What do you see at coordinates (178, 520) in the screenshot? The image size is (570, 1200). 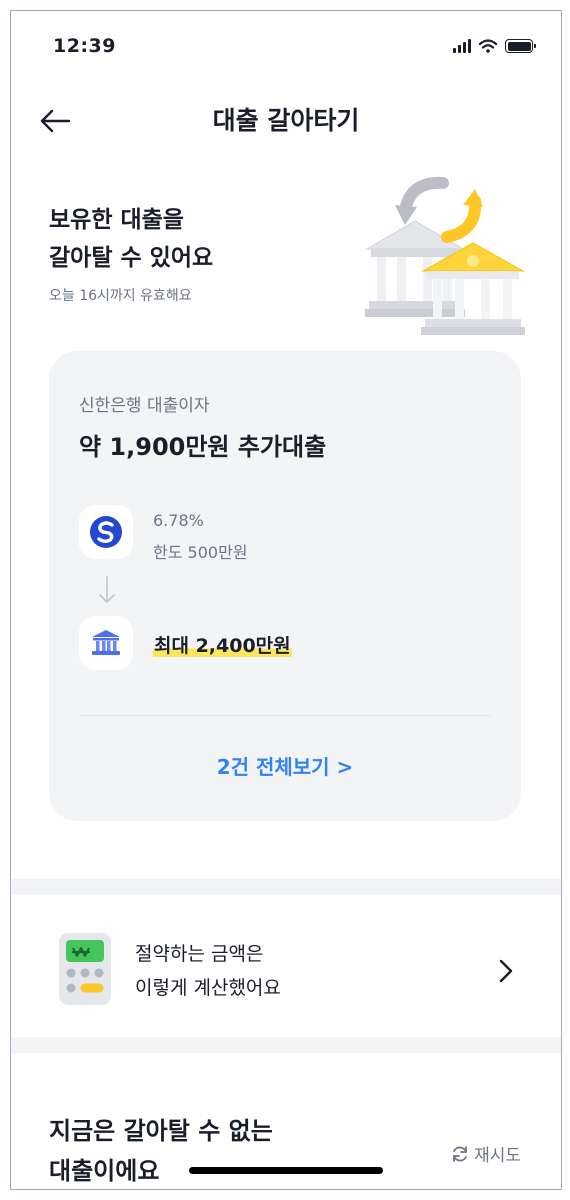 I see `current-loan-rate: 6.78%` at bounding box center [178, 520].